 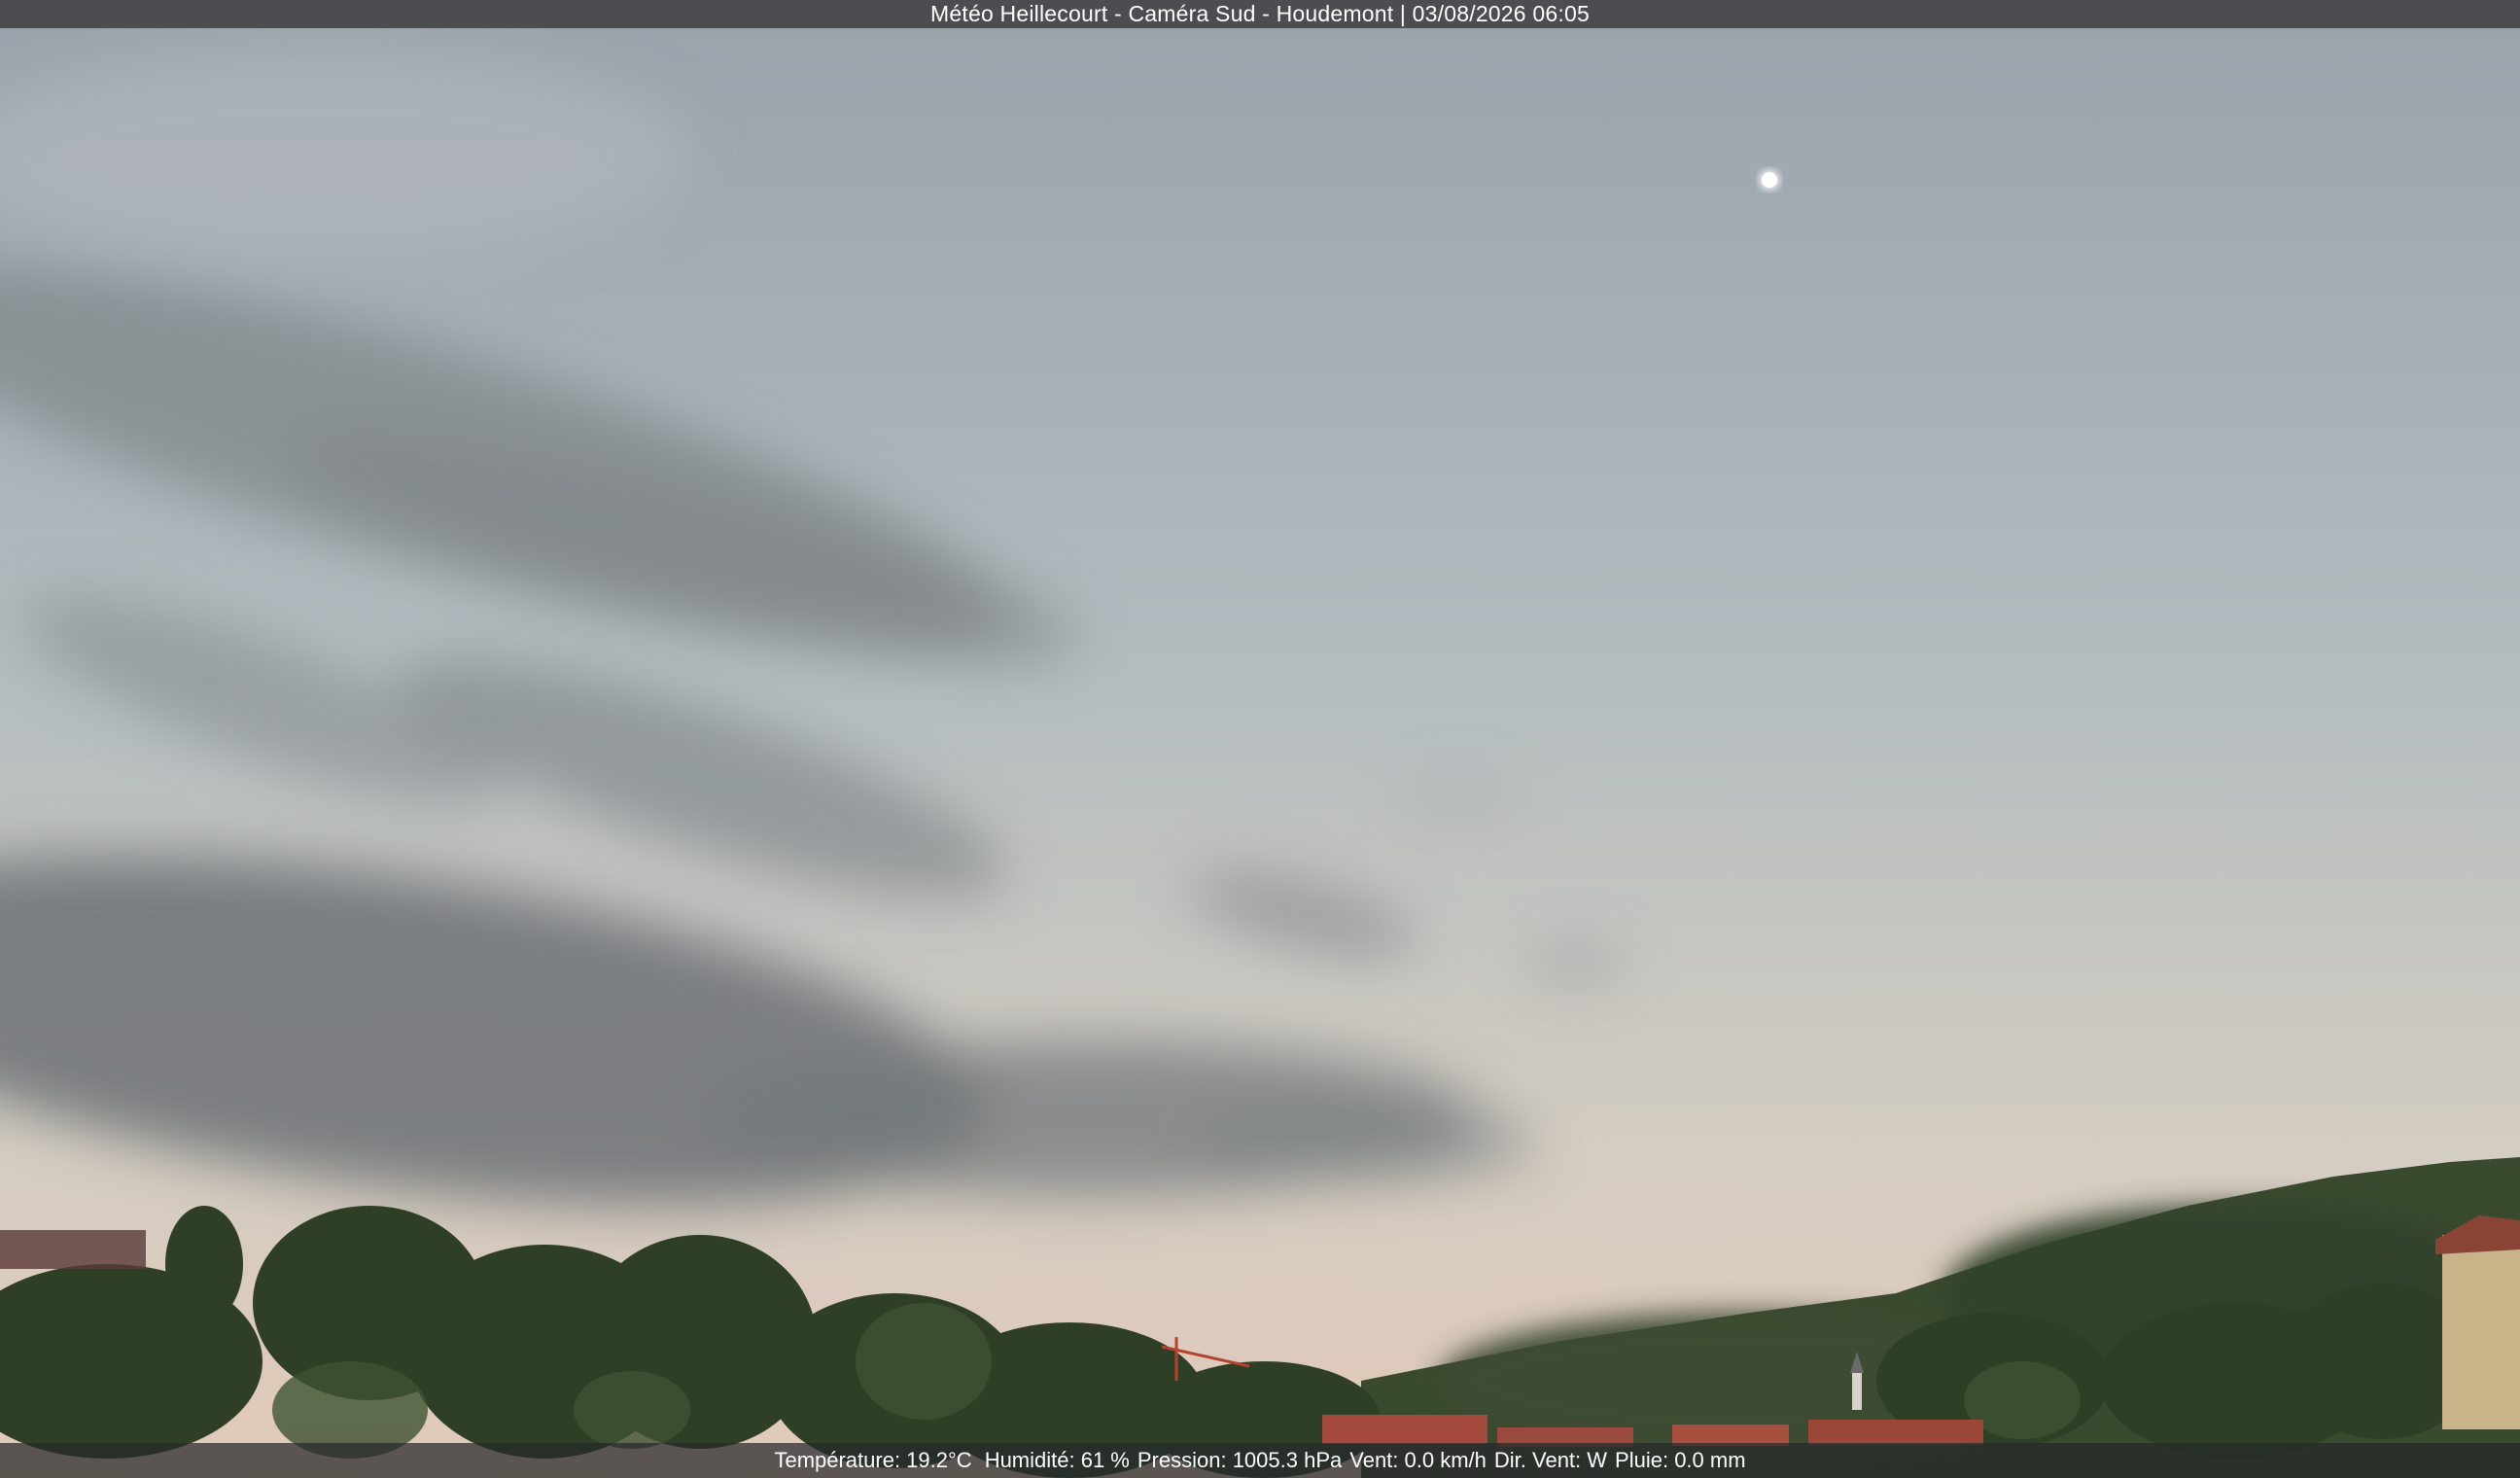 What do you see at coordinates (1550, 1460) in the screenshot?
I see `wind-direction-reading: Dir. Vent: W` at bounding box center [1550, 1460].